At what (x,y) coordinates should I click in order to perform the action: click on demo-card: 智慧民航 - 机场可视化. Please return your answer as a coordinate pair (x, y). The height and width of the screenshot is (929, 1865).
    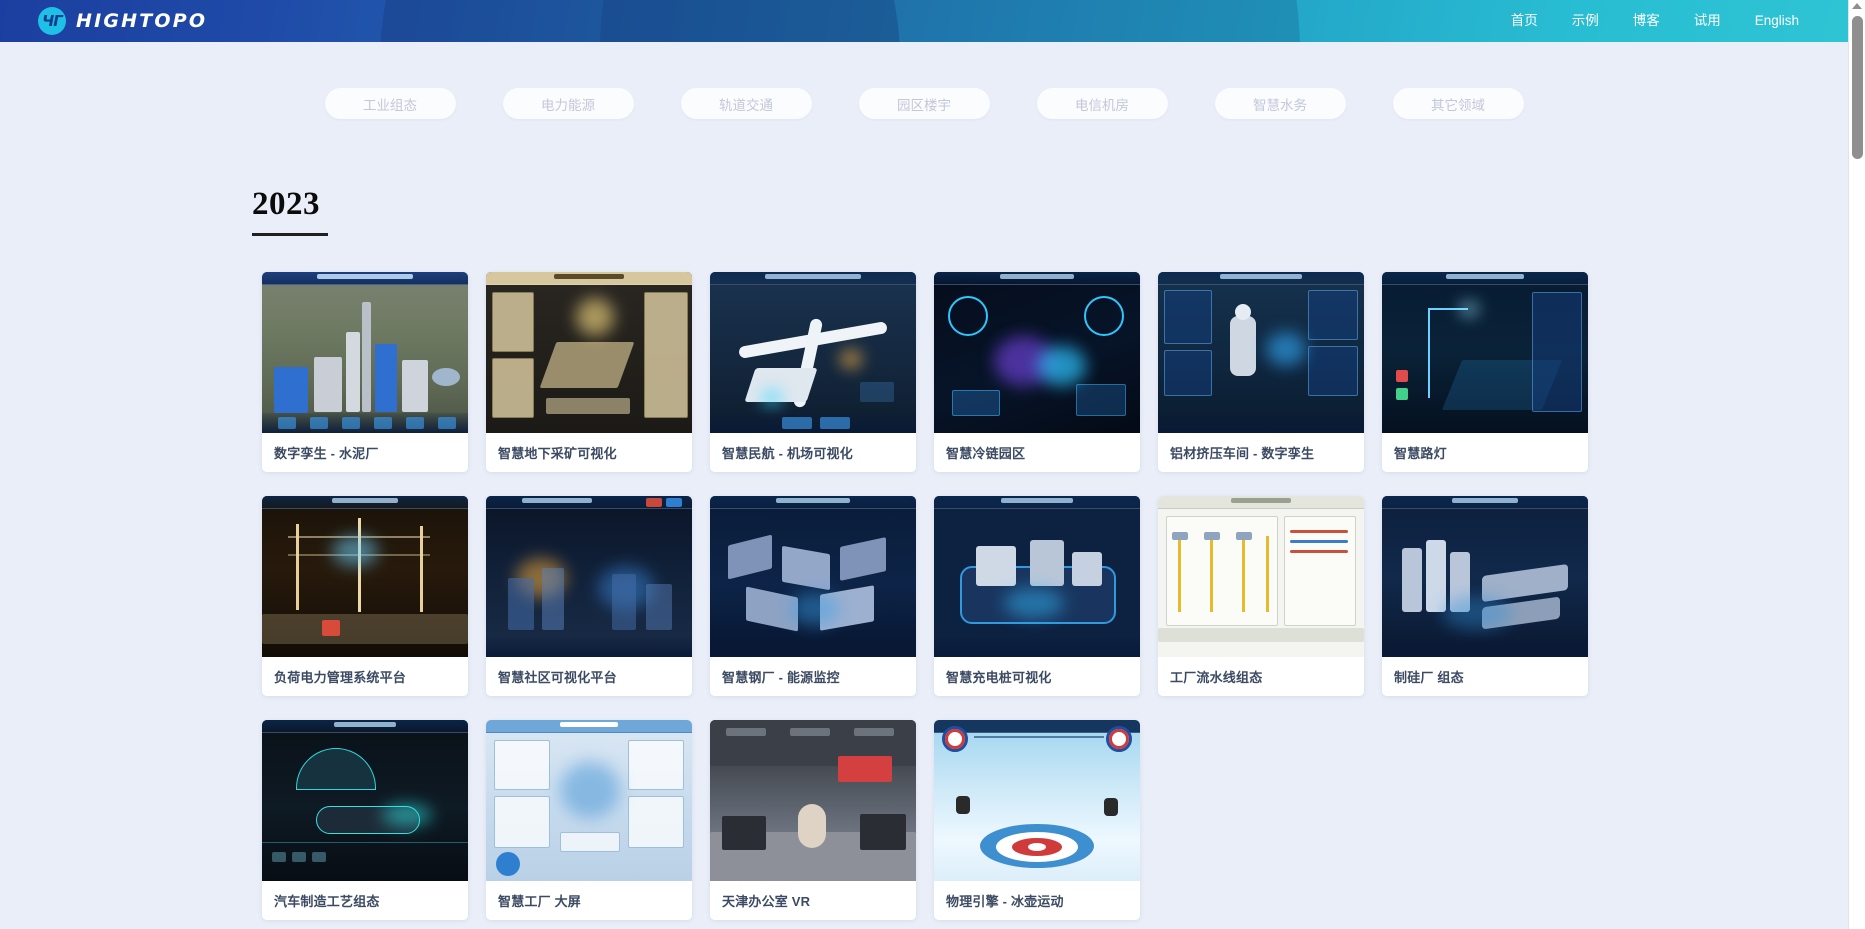
    Looking at the image, I should click on (813, 372).